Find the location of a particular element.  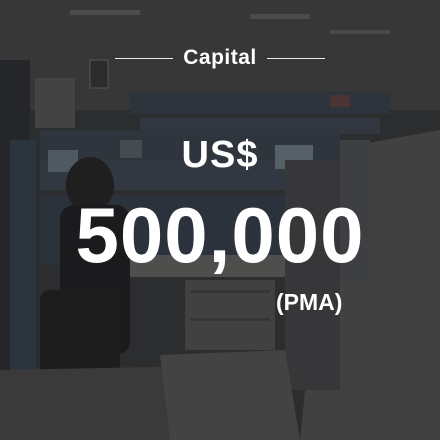

section-heading: Capital is located at coordinates (220, 58).